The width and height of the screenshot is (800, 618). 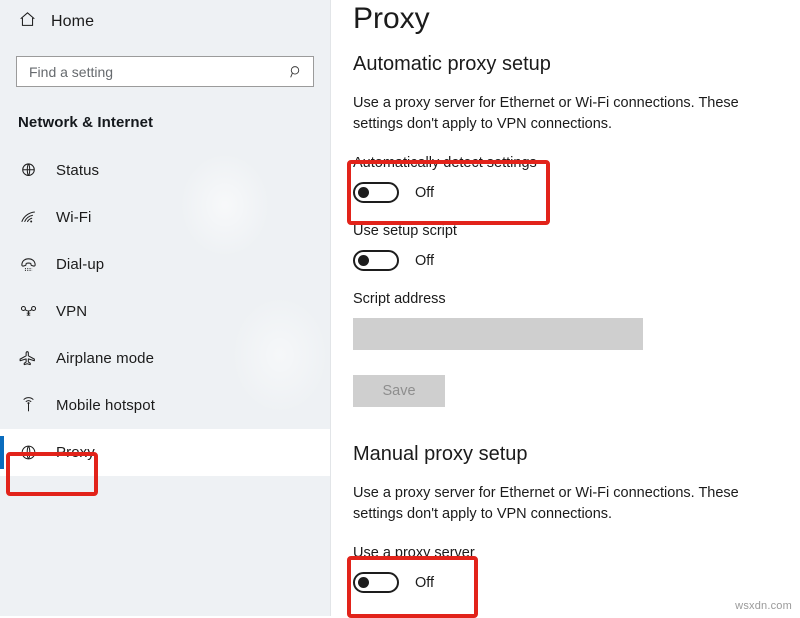 What do you see at coordinates (165, 170) in the screenshot?
I see `sidebar-item-status: Status` at bounding box center [165, 170].